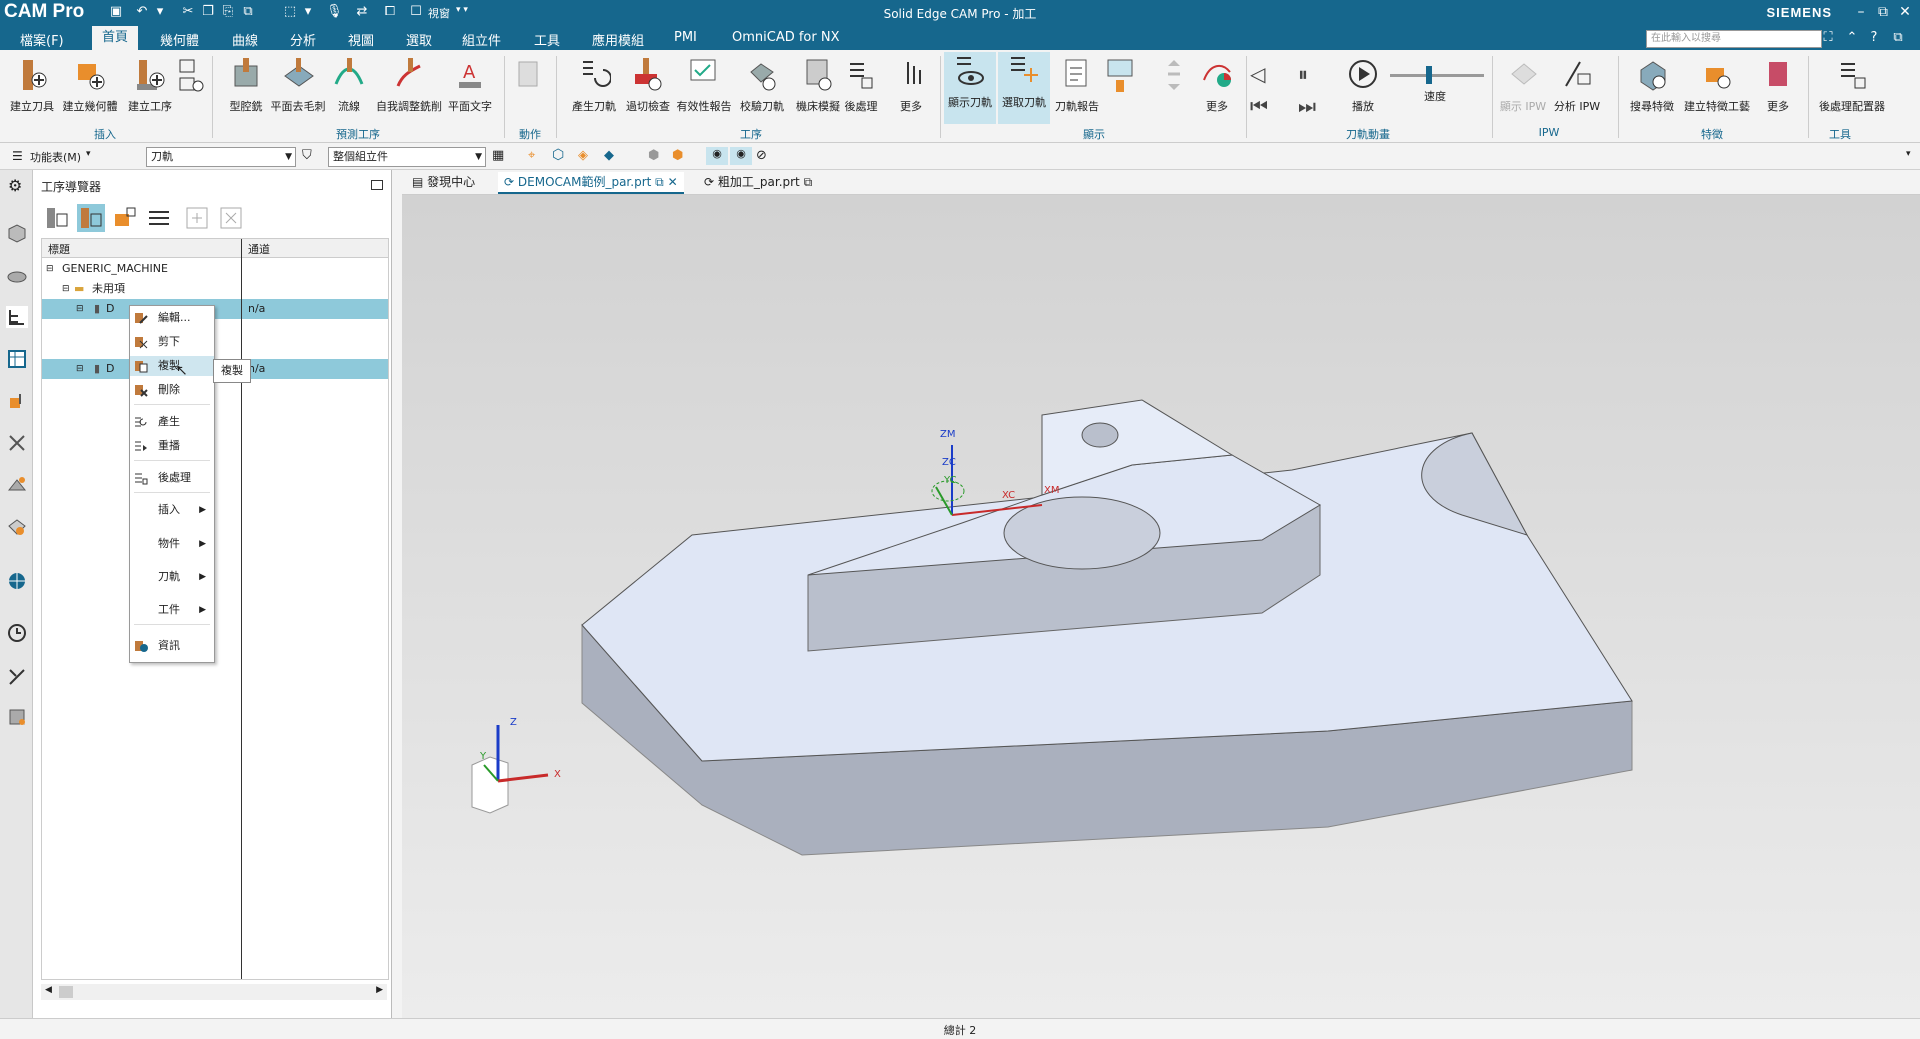 The height and width of the screenshot is (1039, 1920). What do you see at coordinates (1852, 85) in the screenshot?
I see `post-configurator-button: 後處理配置器` at bounding box center [1852, 85].